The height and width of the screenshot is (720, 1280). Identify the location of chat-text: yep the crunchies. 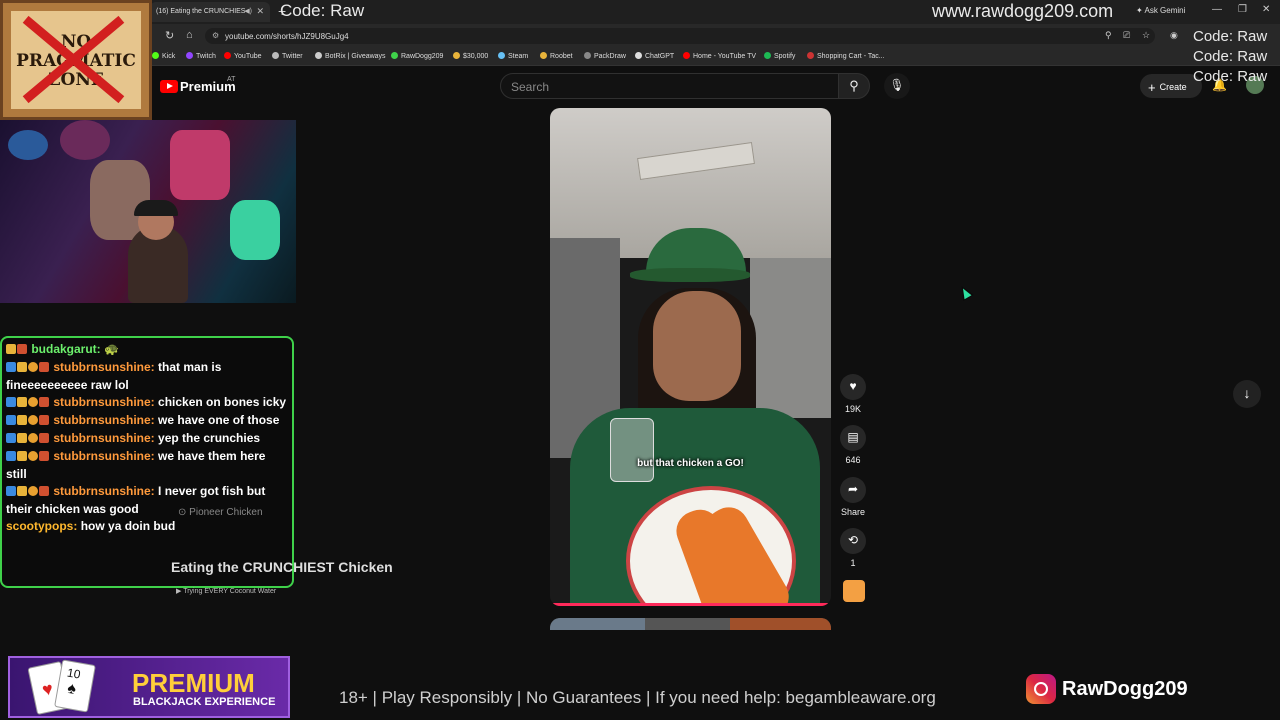
(209, 438).